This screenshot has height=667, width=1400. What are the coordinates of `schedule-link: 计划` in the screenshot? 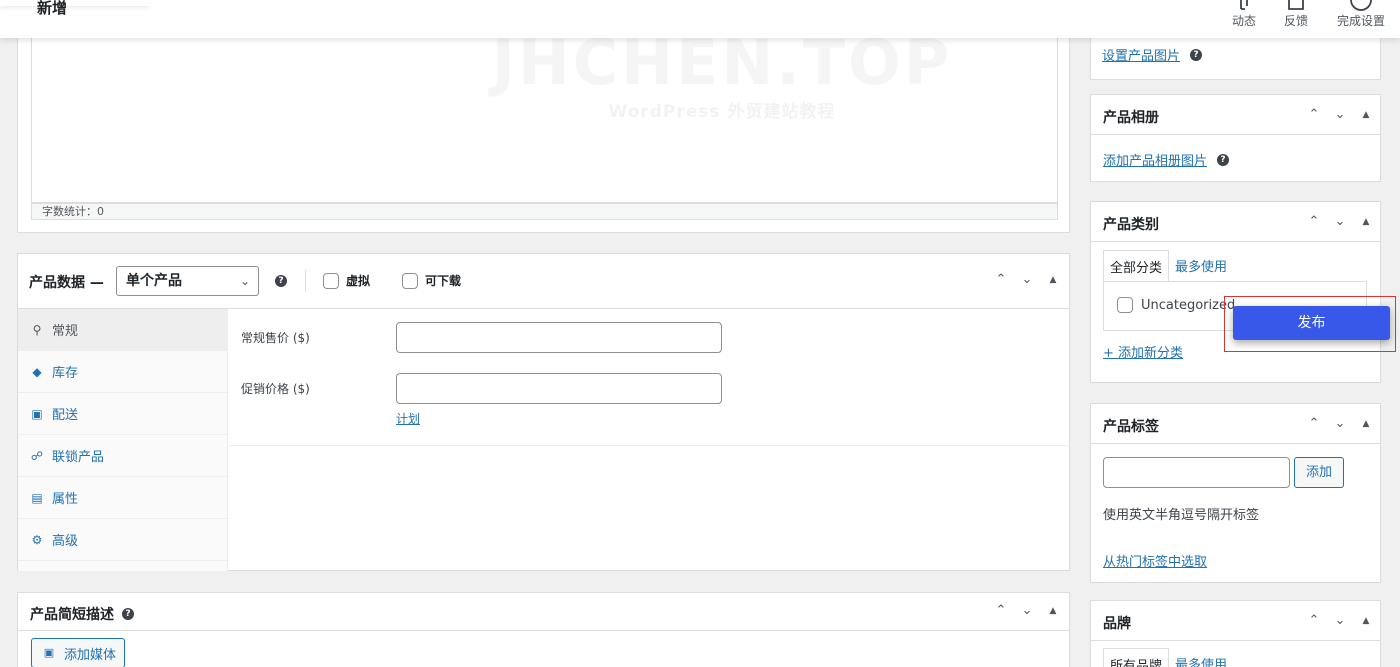 It's located at (408, 418).